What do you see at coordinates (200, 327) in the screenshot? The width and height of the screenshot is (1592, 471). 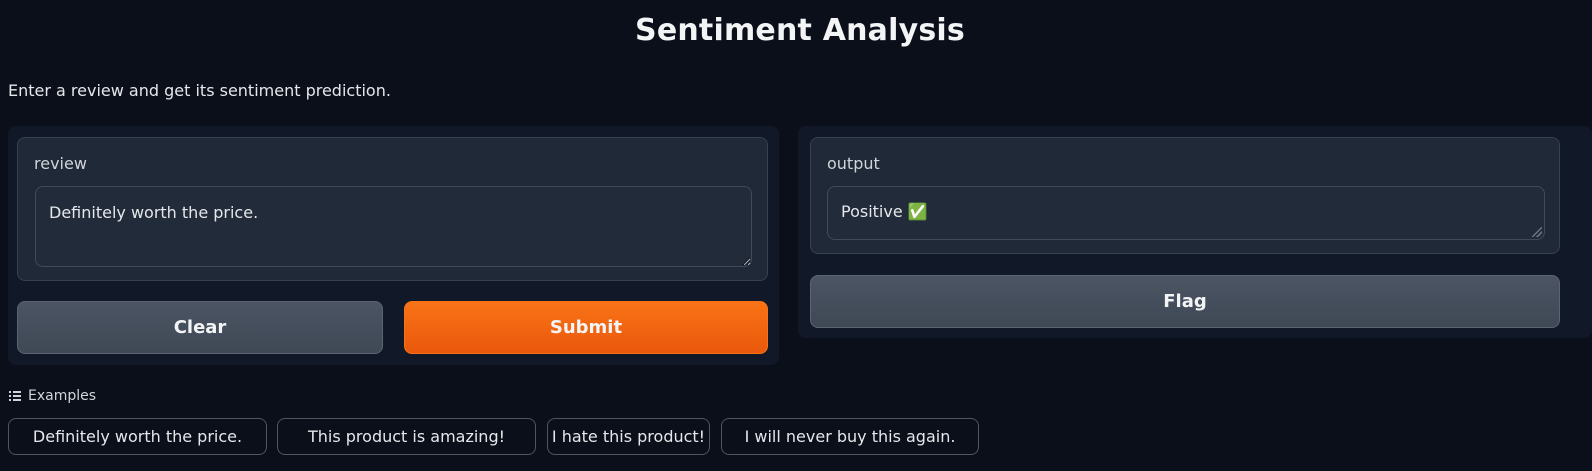 I see `clear-button: Clear` at bounding box center [200, 327].